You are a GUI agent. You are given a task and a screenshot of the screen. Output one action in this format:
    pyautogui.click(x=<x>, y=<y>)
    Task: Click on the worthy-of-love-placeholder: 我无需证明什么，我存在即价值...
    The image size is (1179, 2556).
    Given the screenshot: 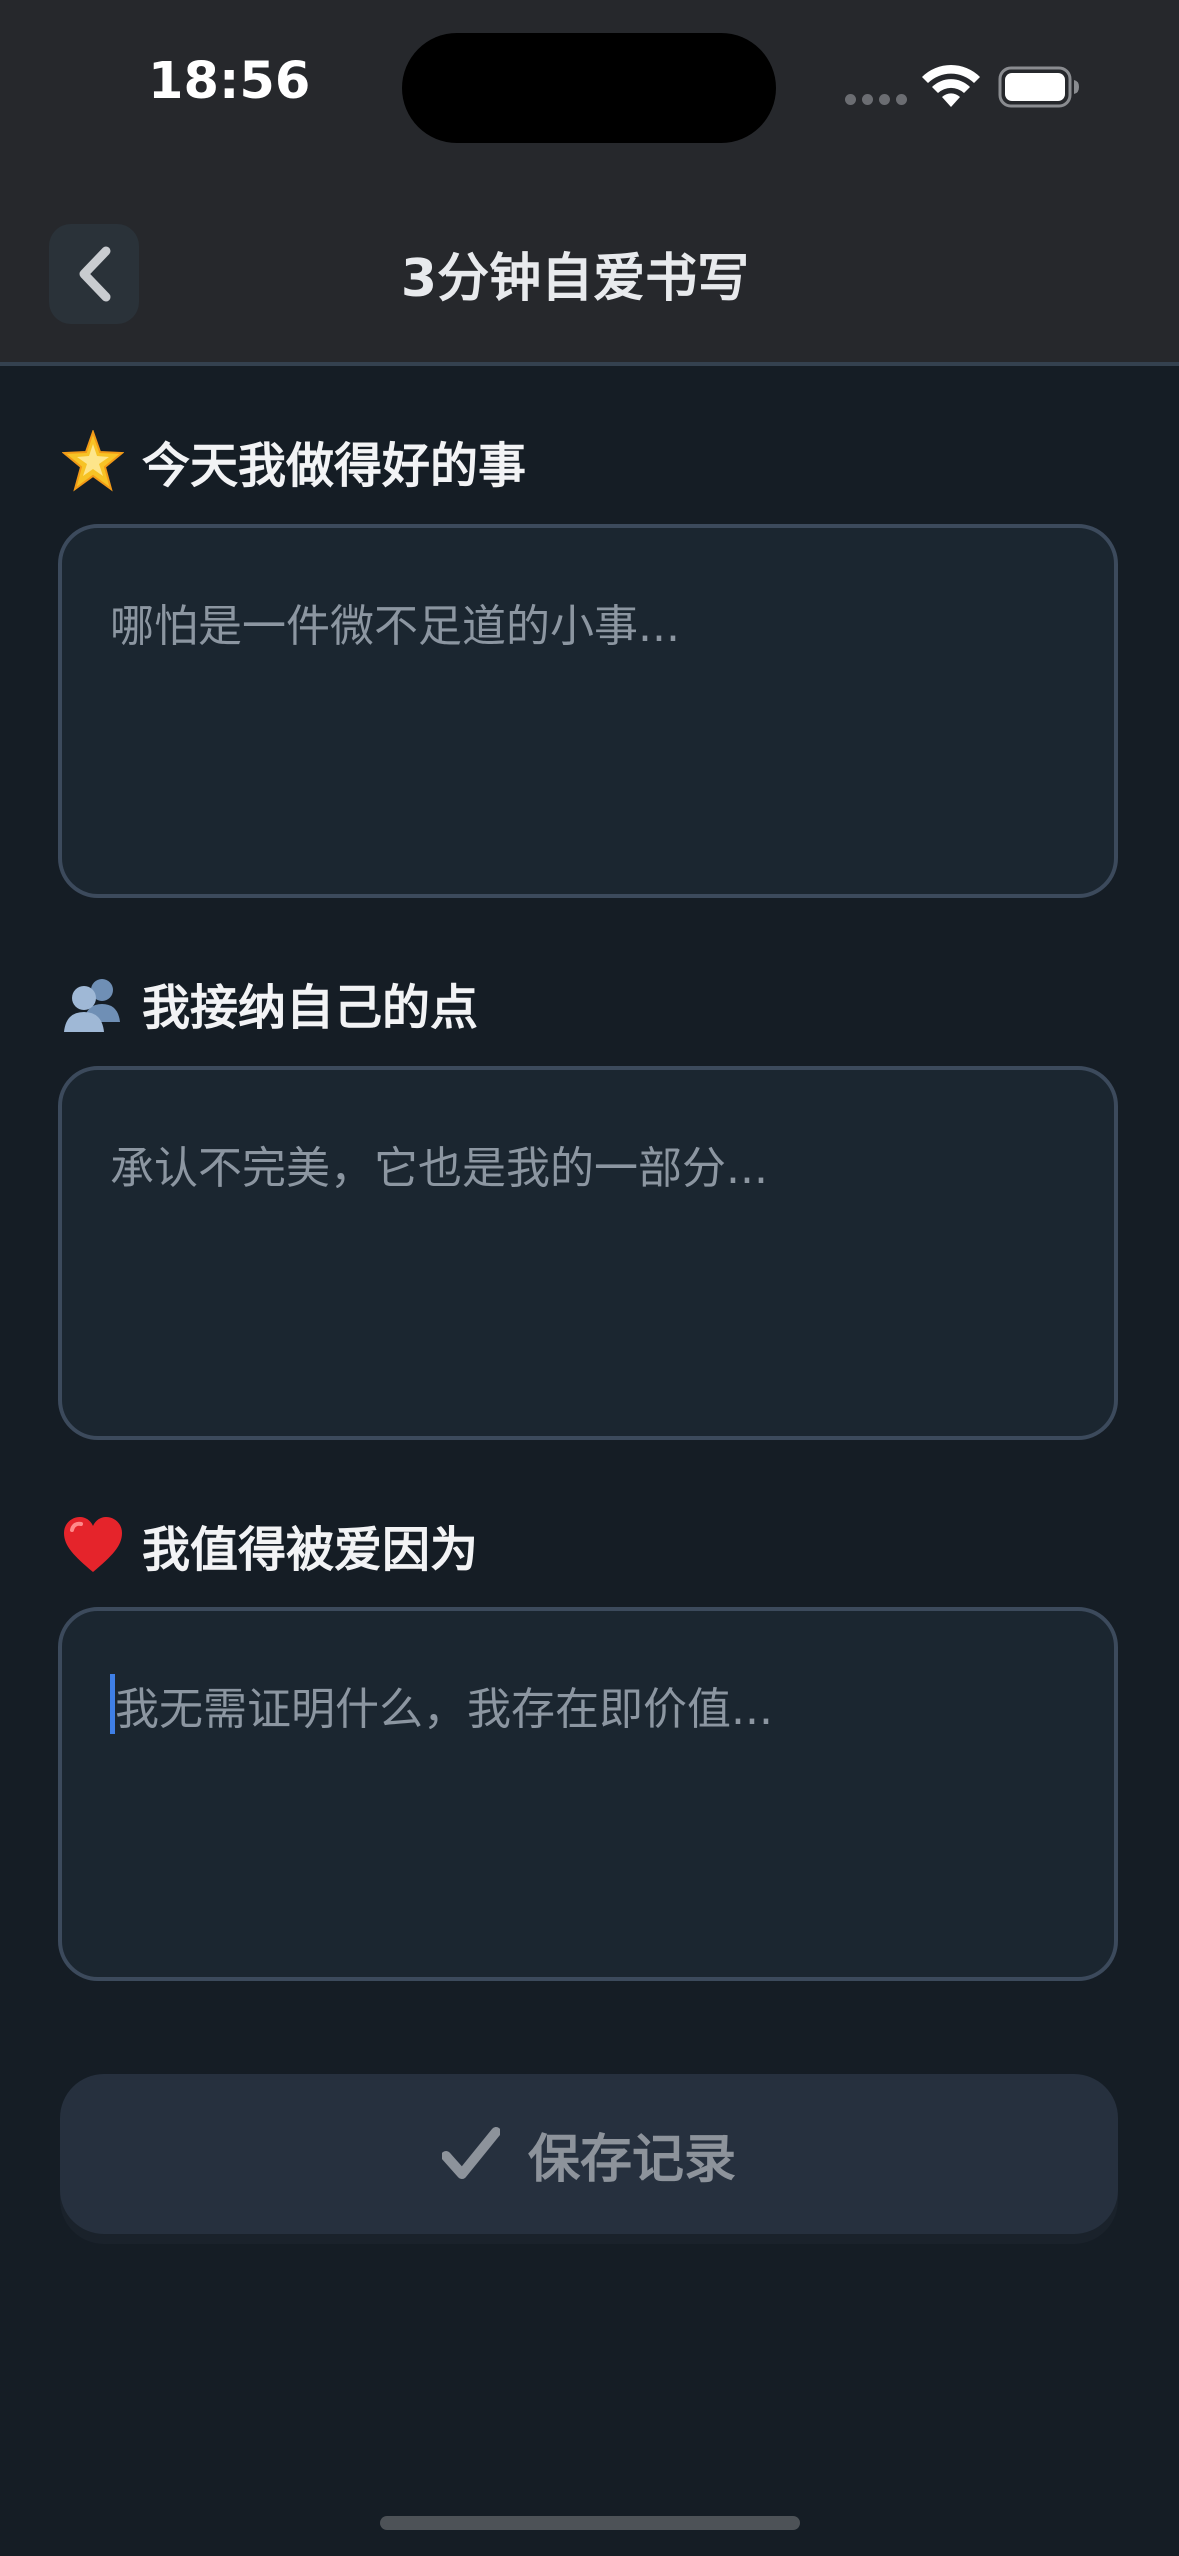 What is the action you would take?
    pyautogui.click(x=444, y=1709)
    